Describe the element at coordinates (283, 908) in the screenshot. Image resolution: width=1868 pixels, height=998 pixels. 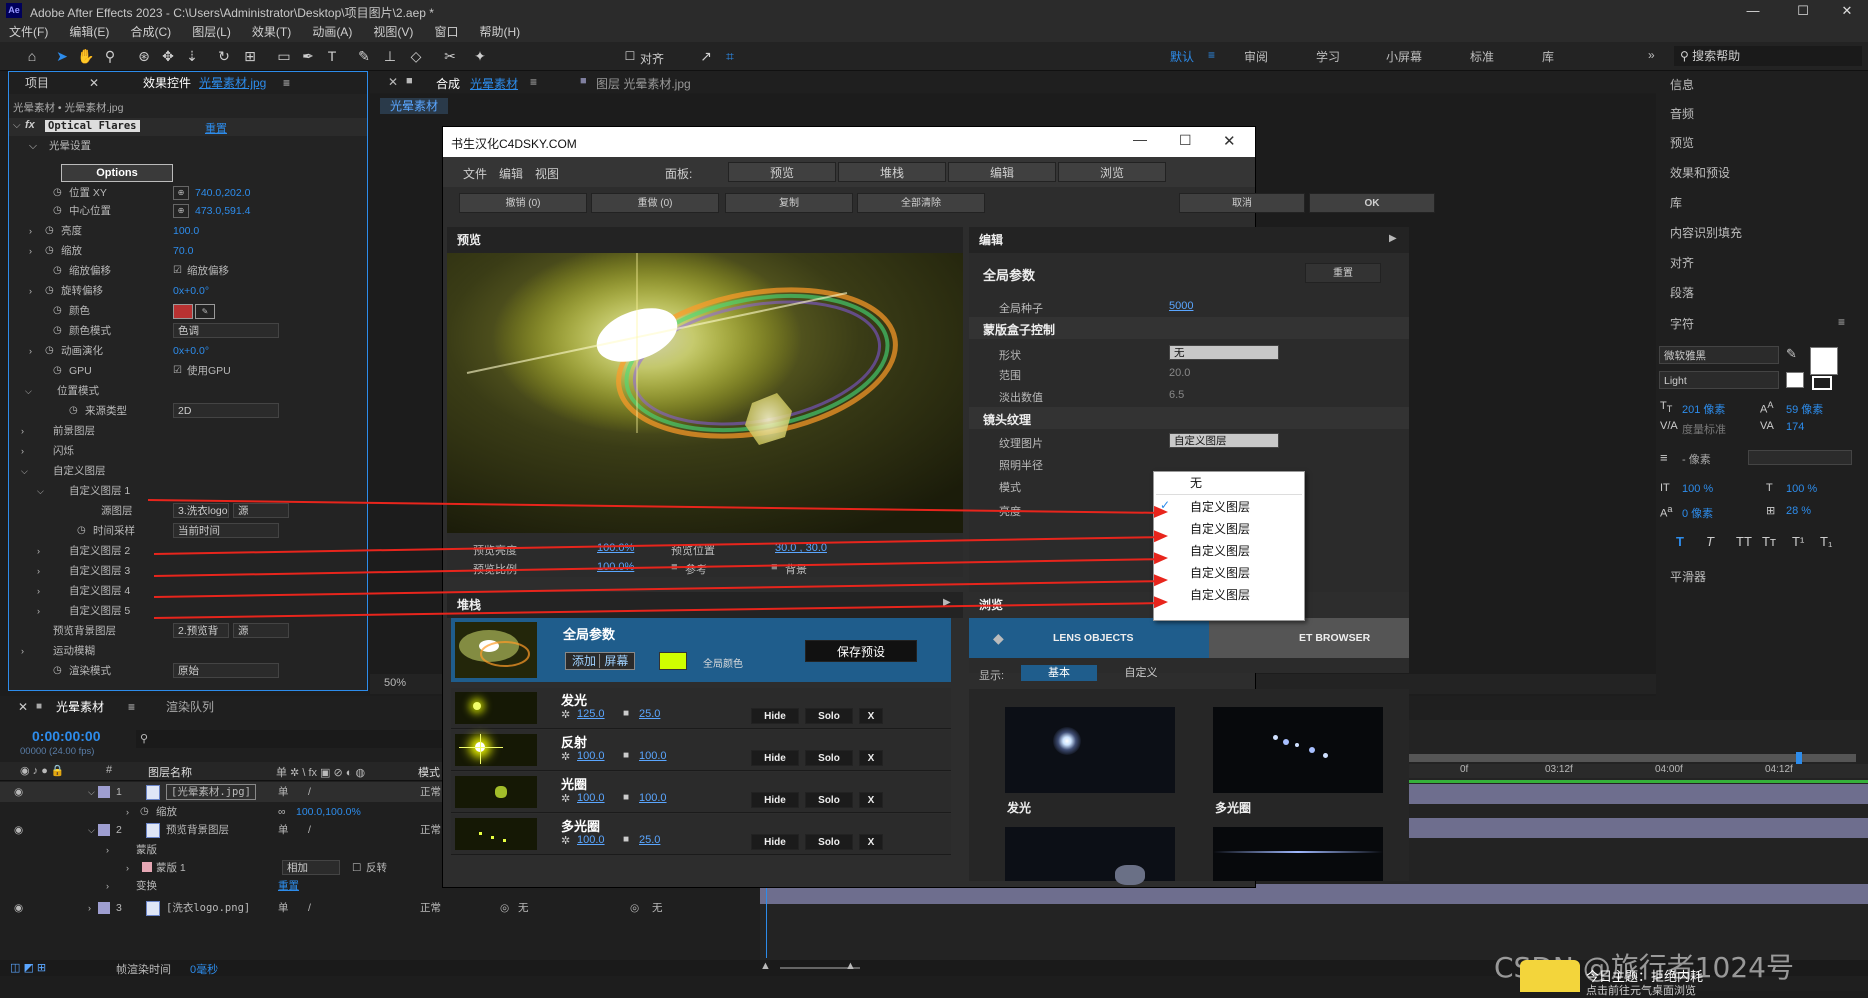
I see `shy-switch-icon: 单` at that location.